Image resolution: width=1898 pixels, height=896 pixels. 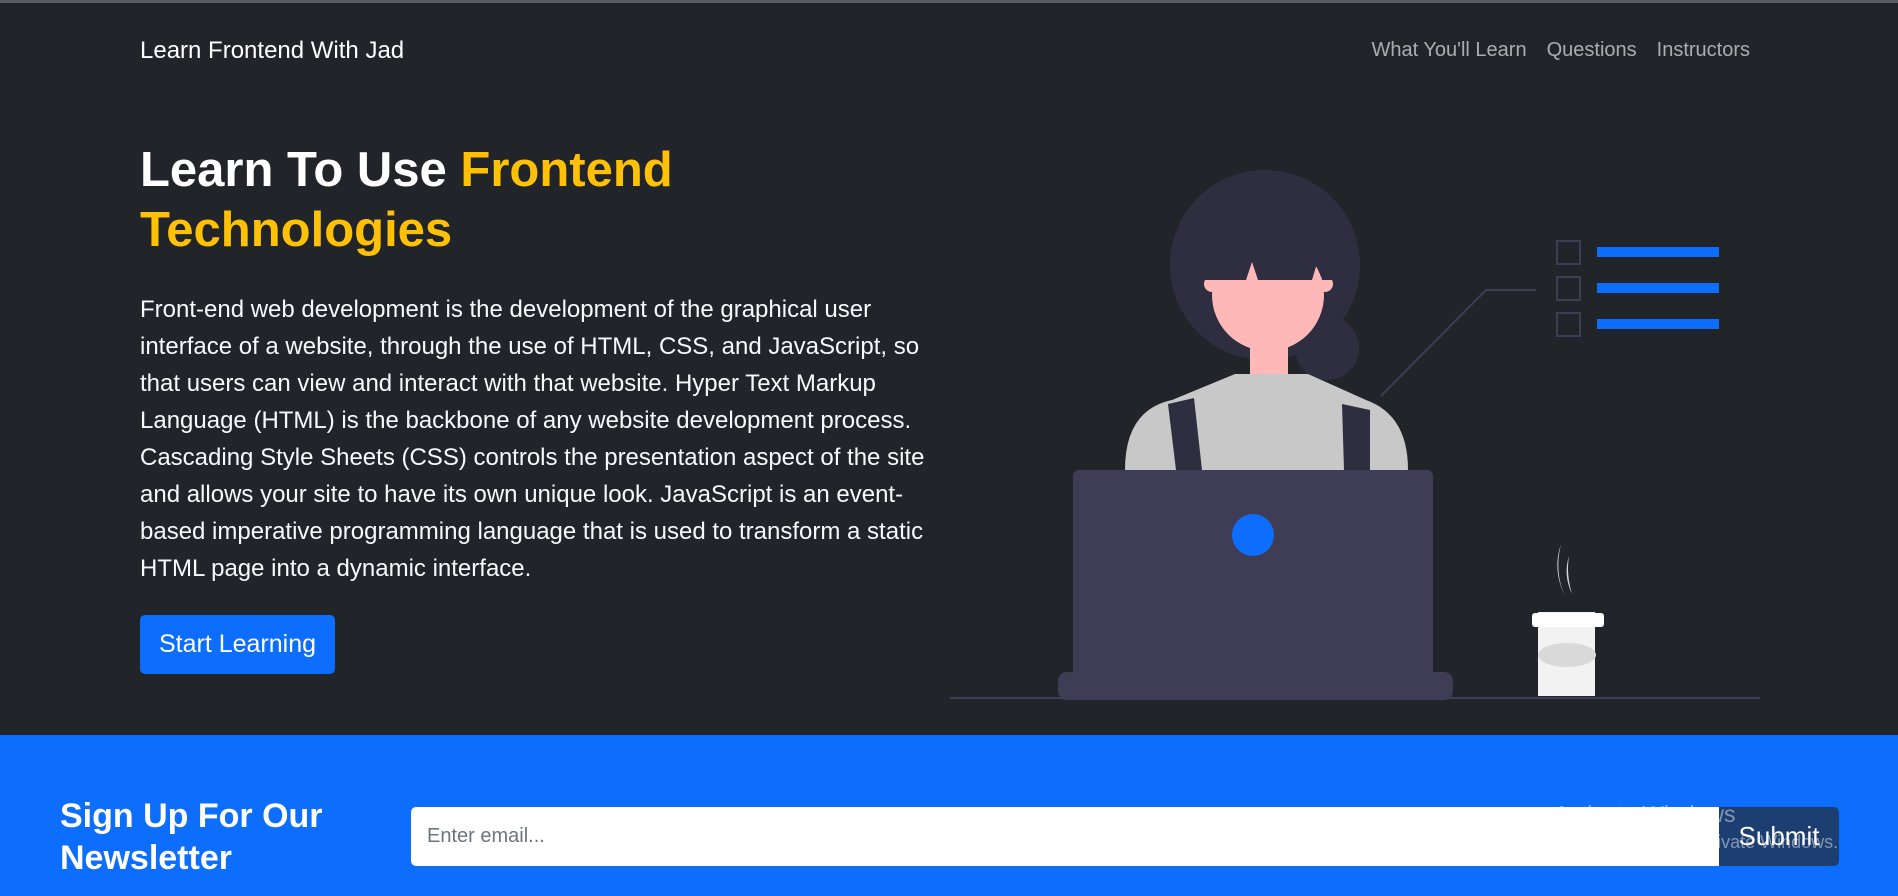 What do you see at coordinates (1449, 50) in the screenshot?
I see `nav-link-what-youll-learn: What You'll Learn` at bounding box center [1449, 50].